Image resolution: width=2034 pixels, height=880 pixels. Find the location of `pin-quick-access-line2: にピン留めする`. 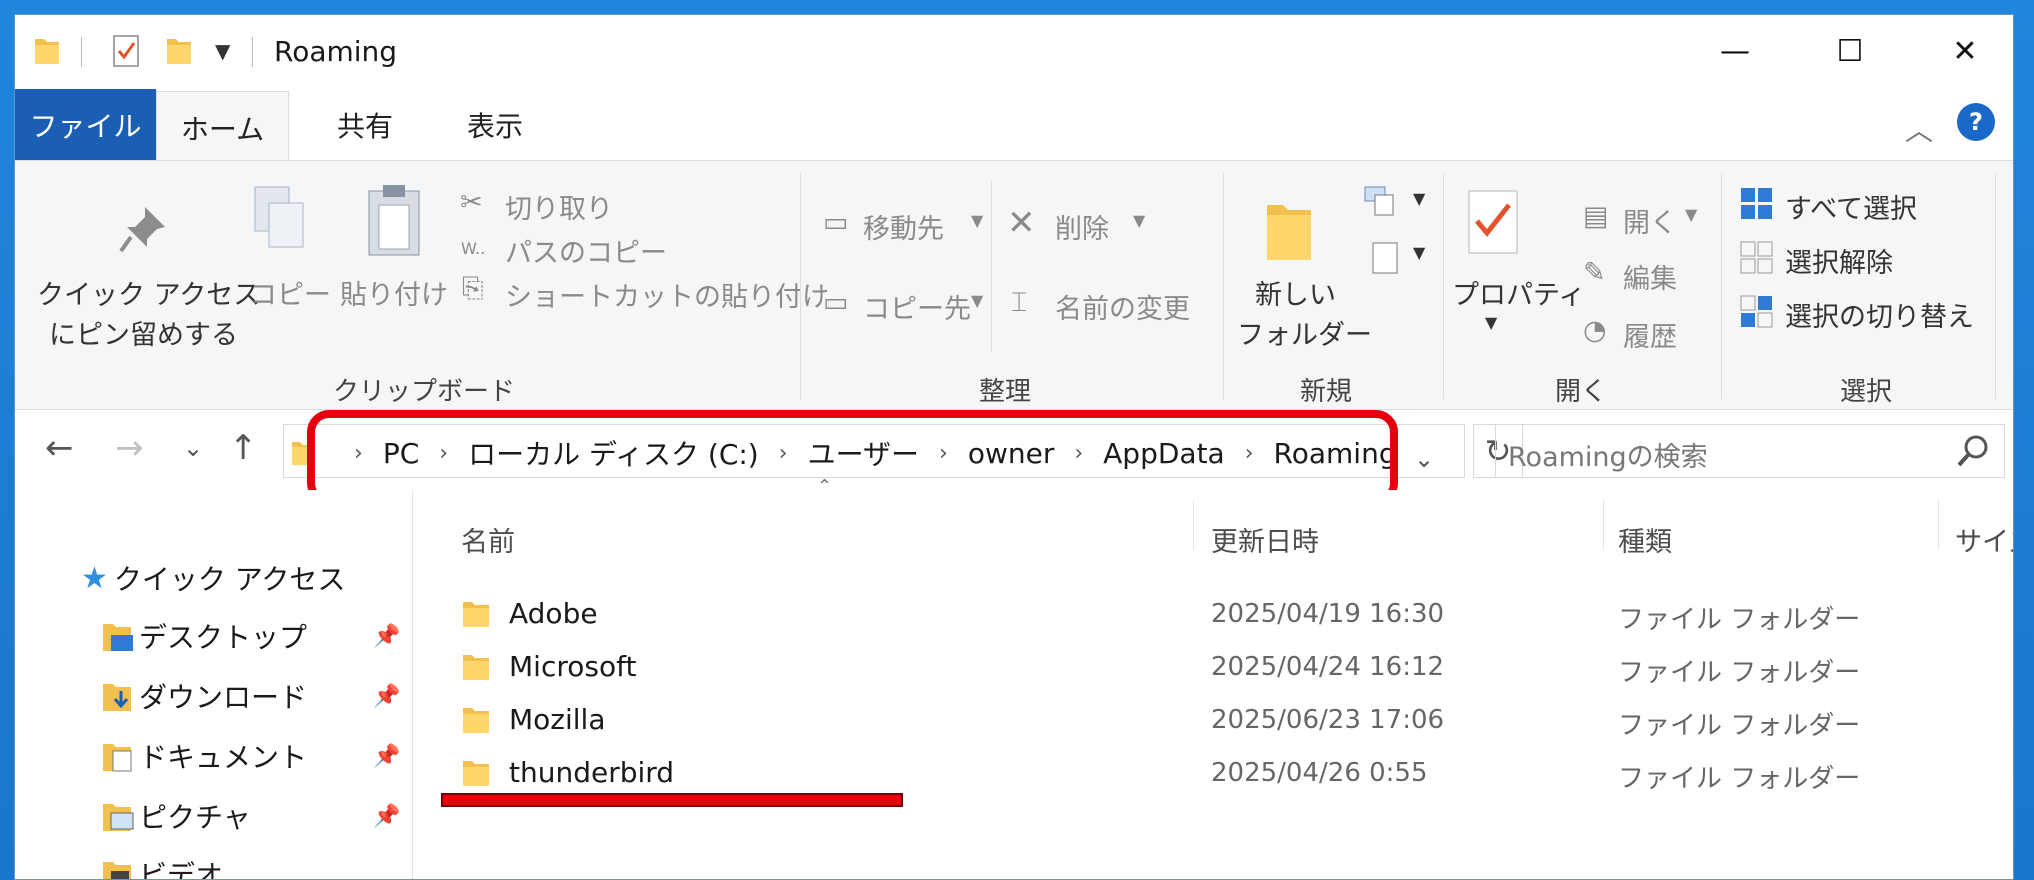

pin-quick-access-line2: にピン留めする is located at coordinates (143, 332).